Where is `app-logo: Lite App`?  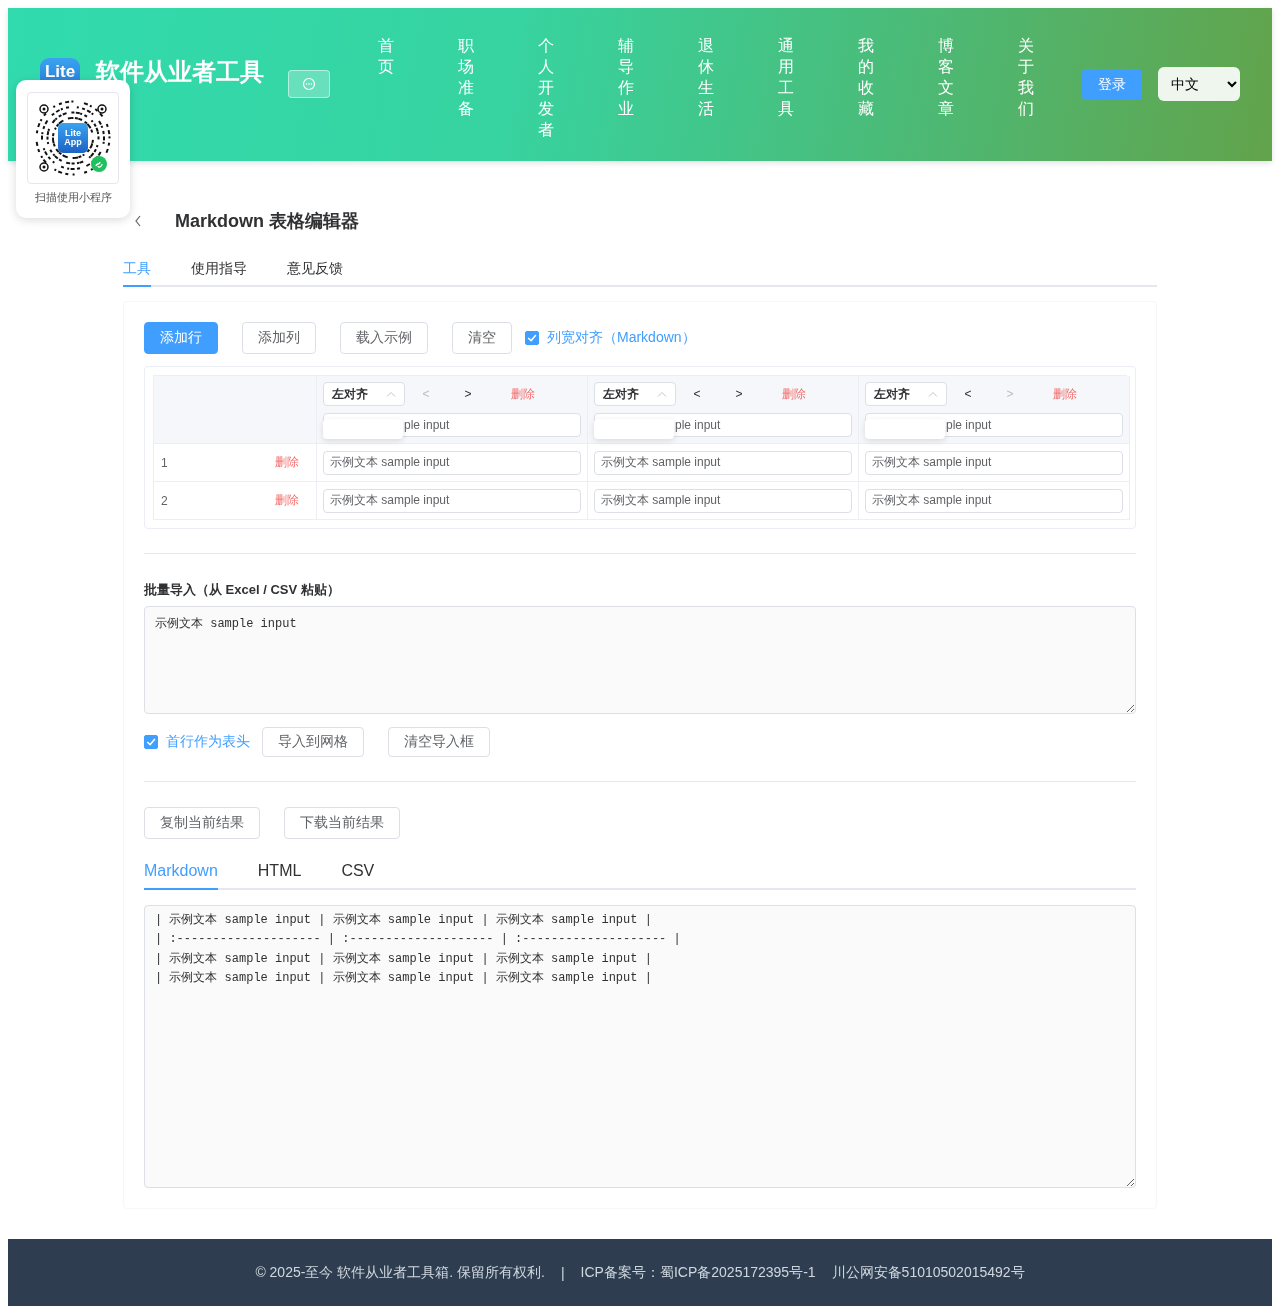 app-logo: Lite App is located at coordinates (73, 138).